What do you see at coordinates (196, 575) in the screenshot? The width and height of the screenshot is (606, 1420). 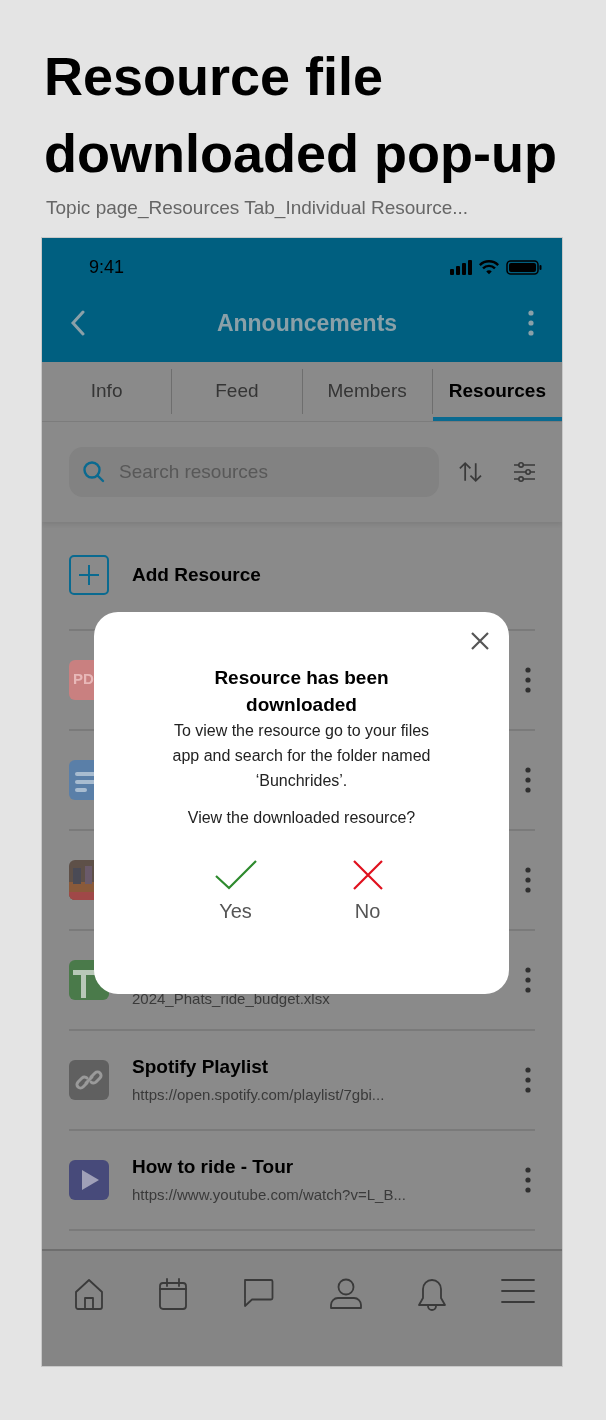 I see `add-resource-label: Add Resource` at bounding box center [196, 575].